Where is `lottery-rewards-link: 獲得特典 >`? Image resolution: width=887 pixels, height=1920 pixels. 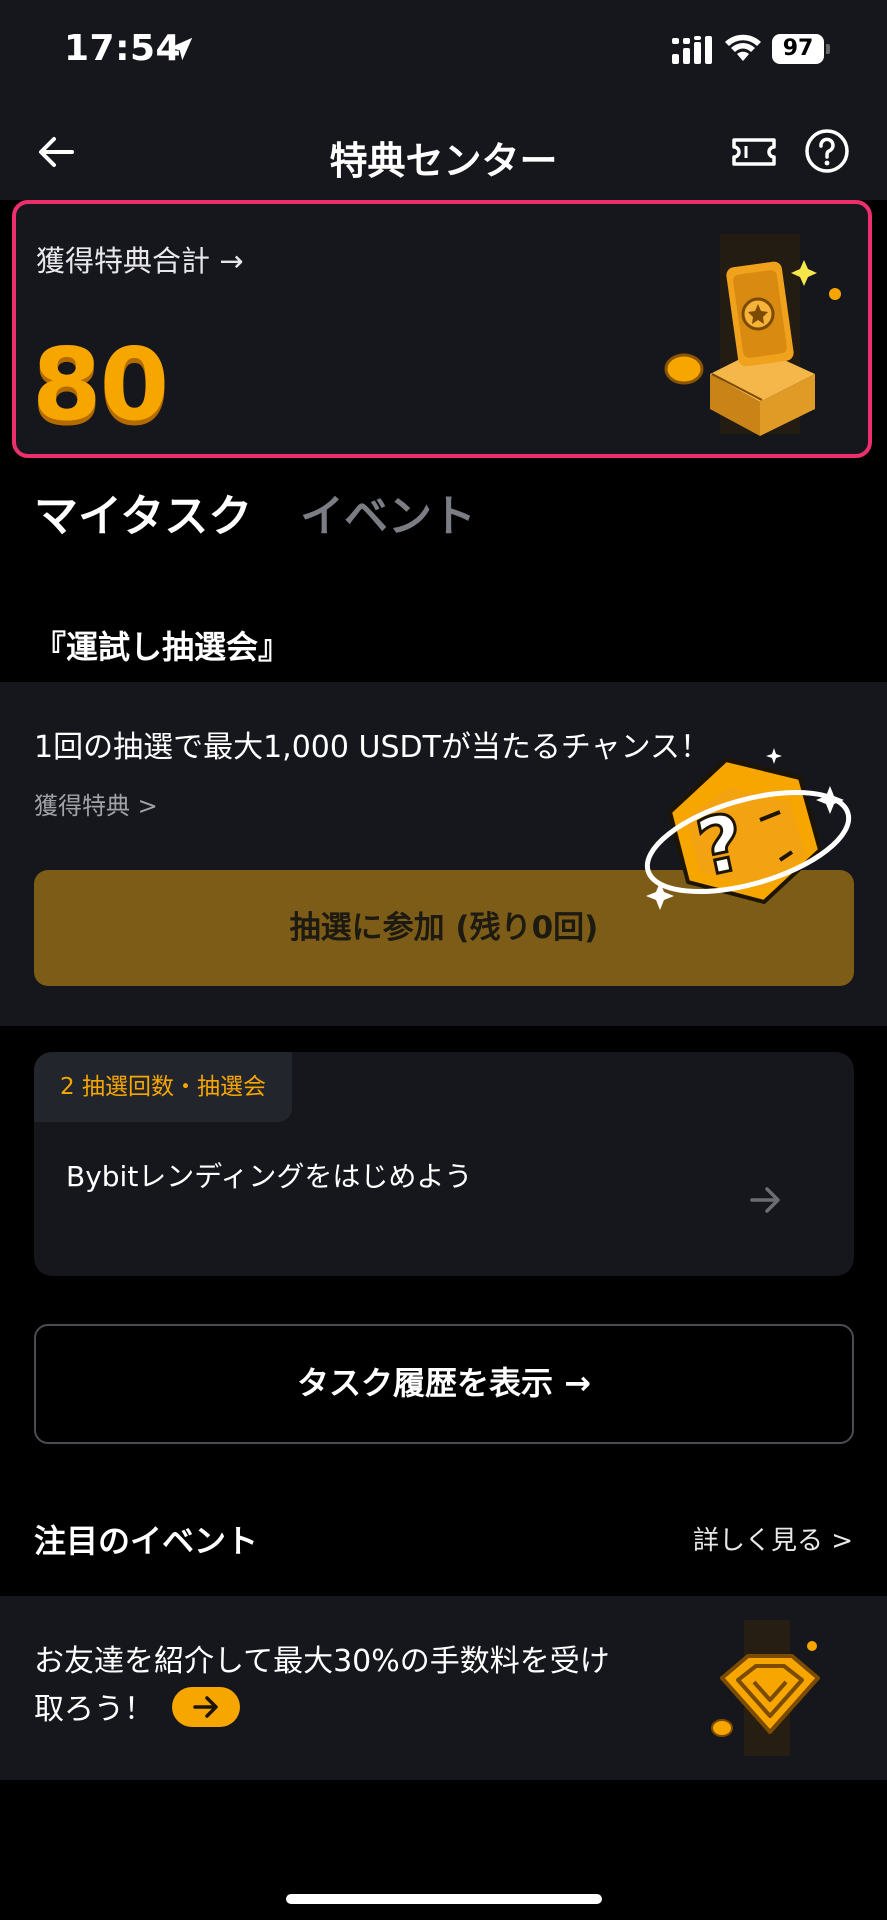 lottery-rewards-link: 獲得特典 > is located at coordinates (96, 803).